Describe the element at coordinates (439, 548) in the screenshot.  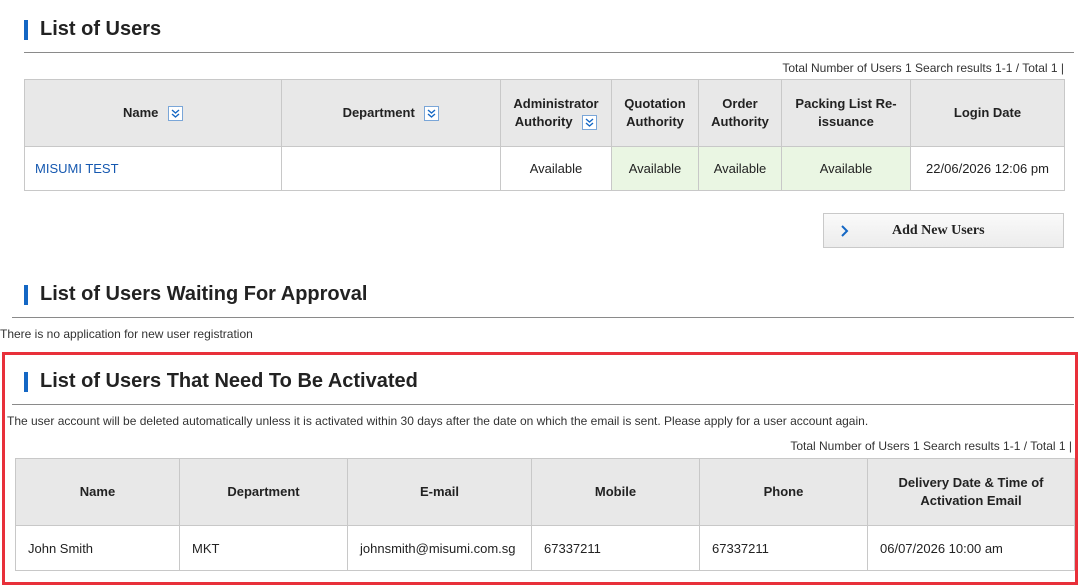
I see `pending-email-cell: johnsmith@misumi.com.sg` at that location.